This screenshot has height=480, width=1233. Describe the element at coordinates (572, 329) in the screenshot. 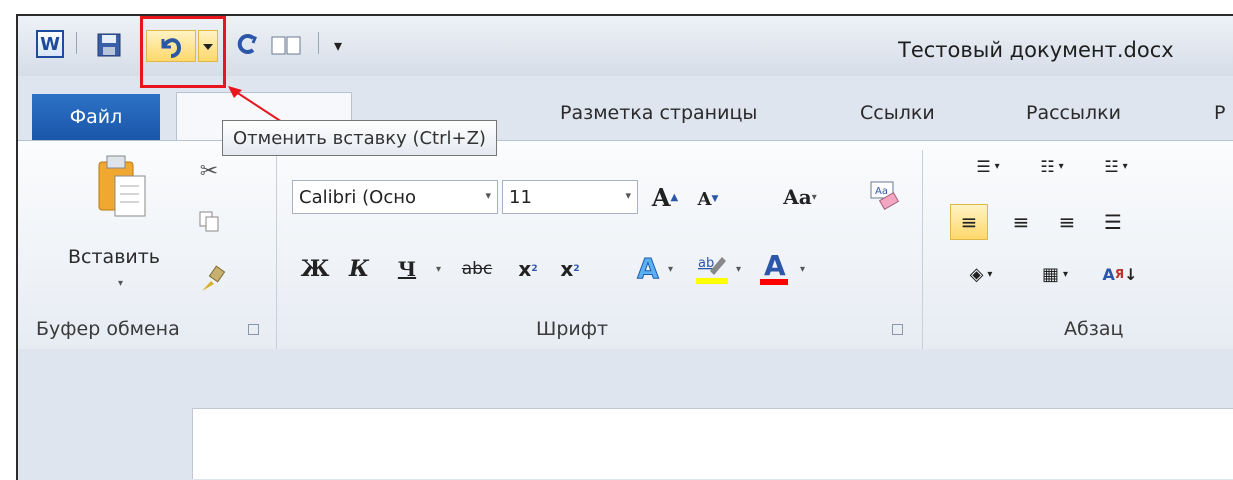

I see `font-group-label: Шрифт` at that location.